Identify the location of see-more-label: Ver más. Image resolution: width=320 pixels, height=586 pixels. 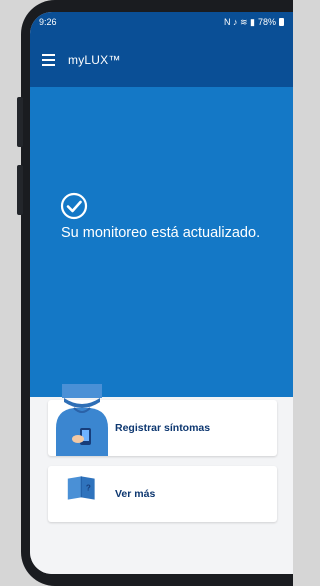
(135, 494).